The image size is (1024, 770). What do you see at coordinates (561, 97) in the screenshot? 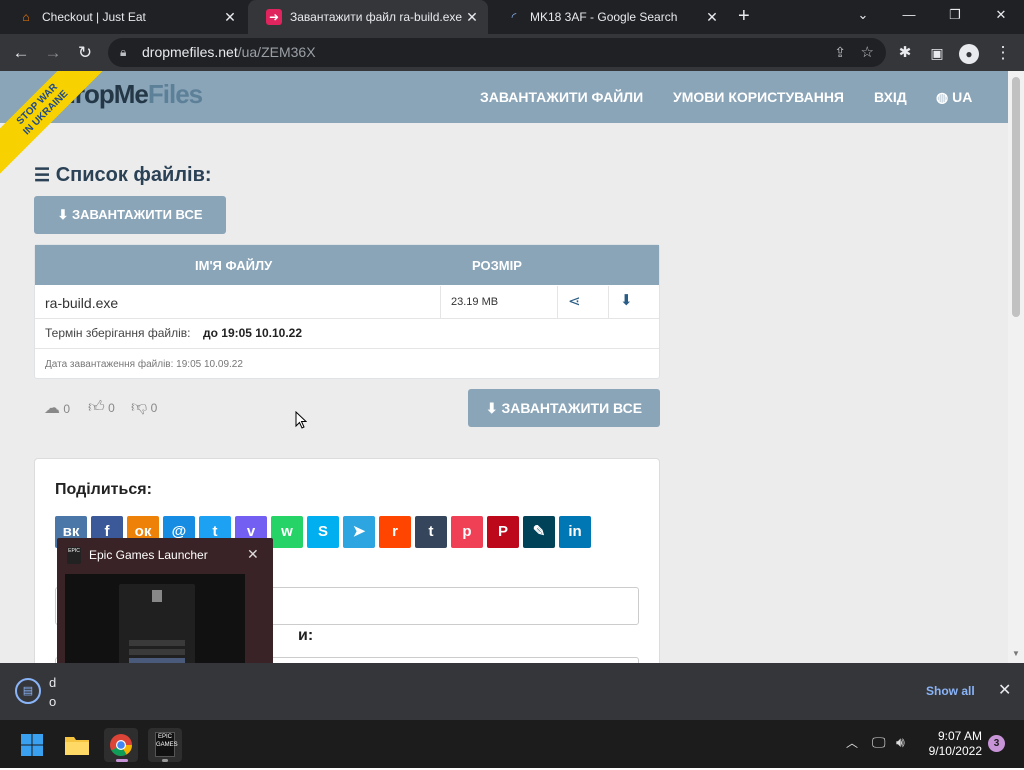
I see `nav-upload-files: ЗАВАНТАЖИТИ ФАЙЛИ` at bounding box center [561, 97].